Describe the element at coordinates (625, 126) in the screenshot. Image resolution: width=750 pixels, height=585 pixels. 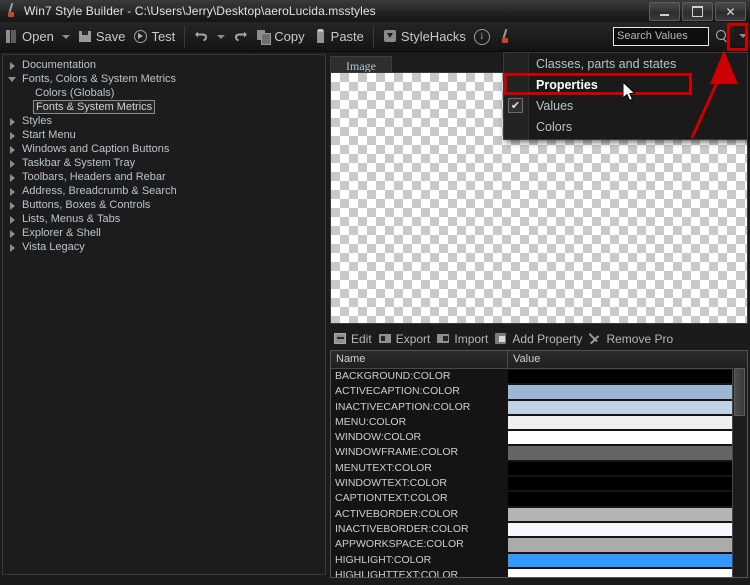
I see `menu-item-colors: Colors` at that location.